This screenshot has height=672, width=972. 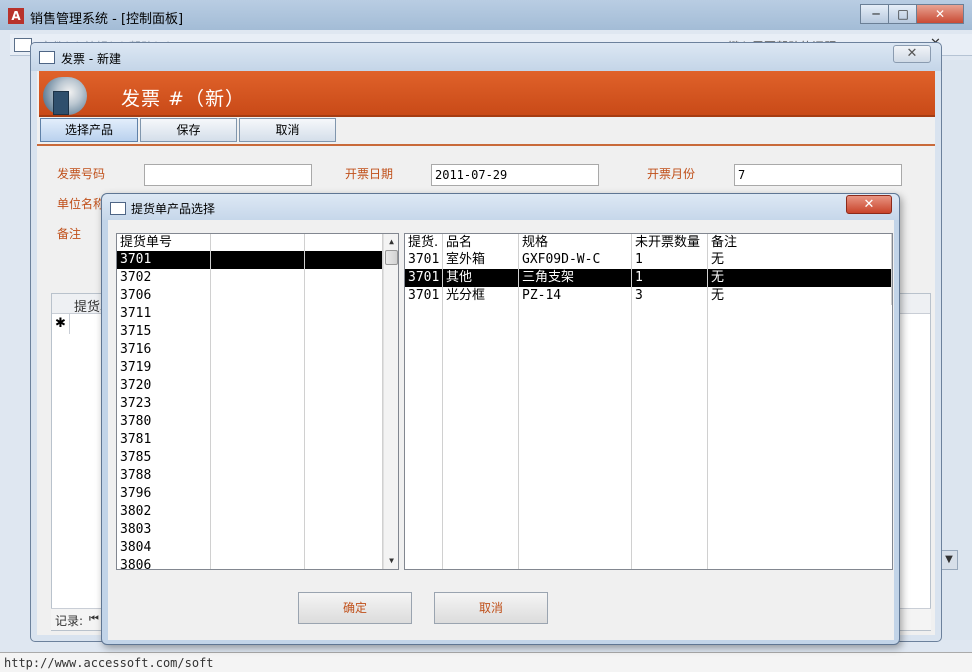 What do you see at coordinates (940, 14) in the screenshot?
I see `app-close-button: ✕` at bounding box center [940, 14].